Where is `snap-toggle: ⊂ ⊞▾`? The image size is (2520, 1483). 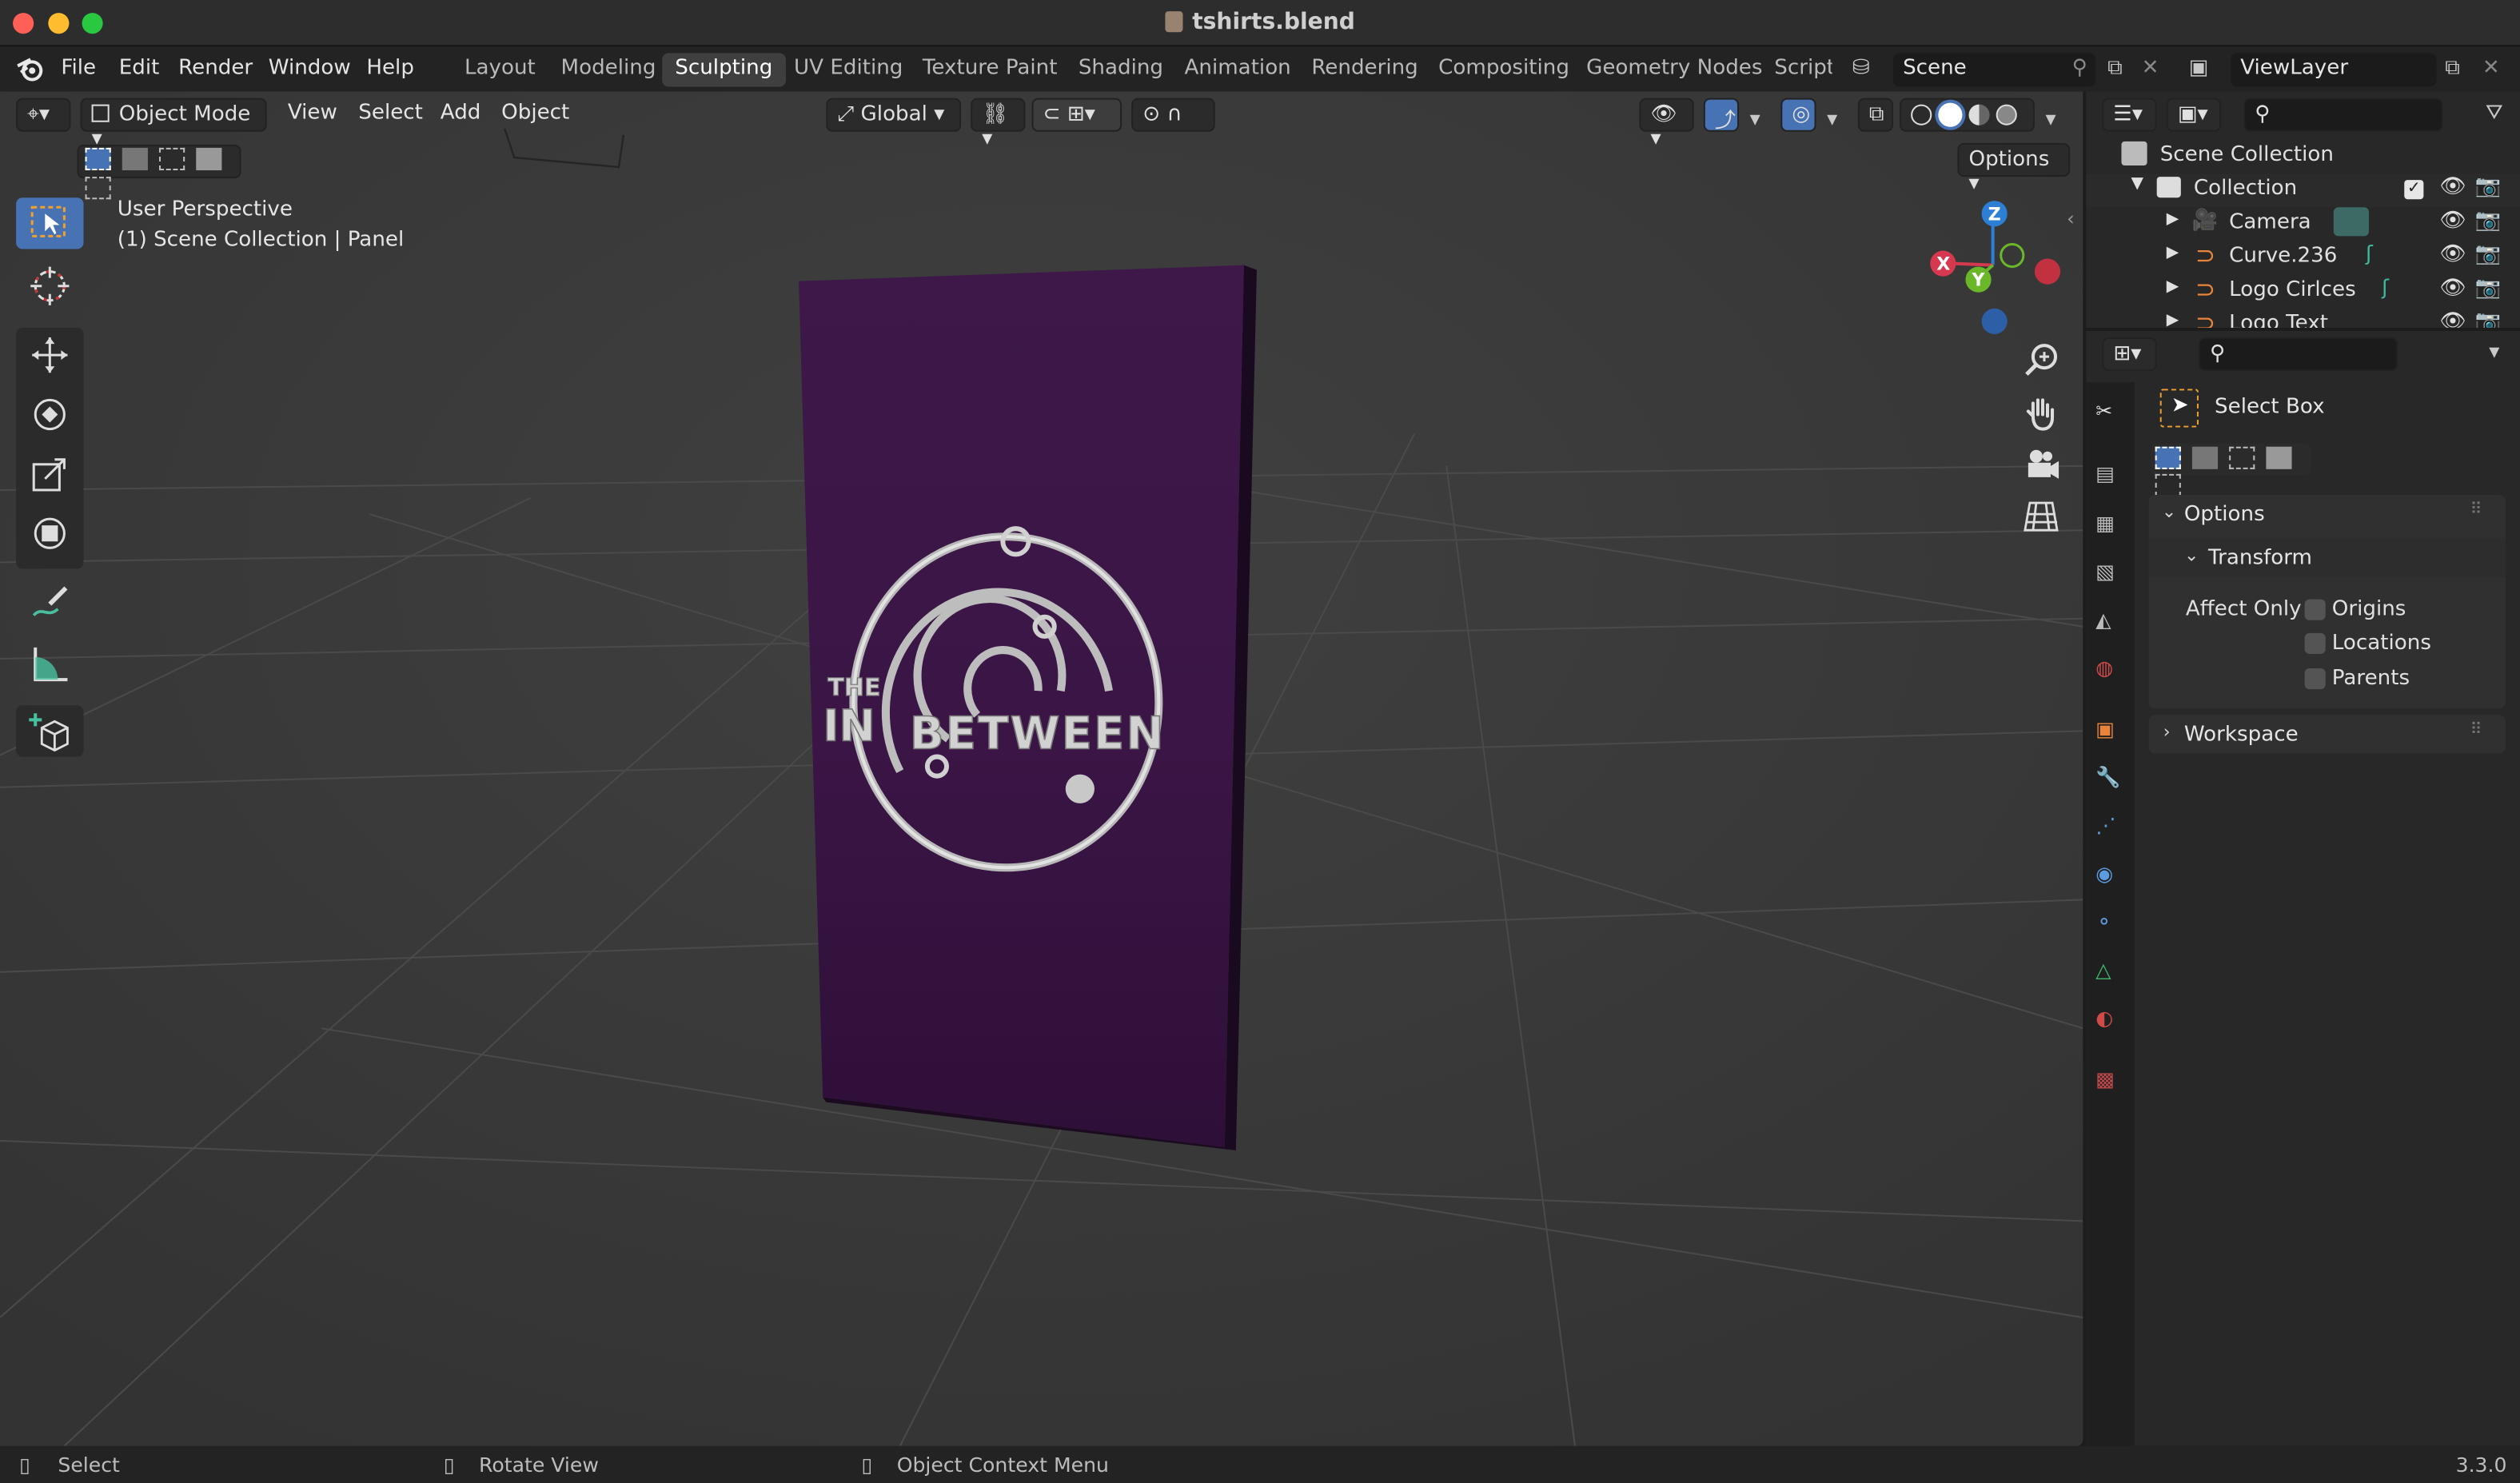
snap-toggle: ⊂ ⊞▾ is located at coordinates (1076, 115).